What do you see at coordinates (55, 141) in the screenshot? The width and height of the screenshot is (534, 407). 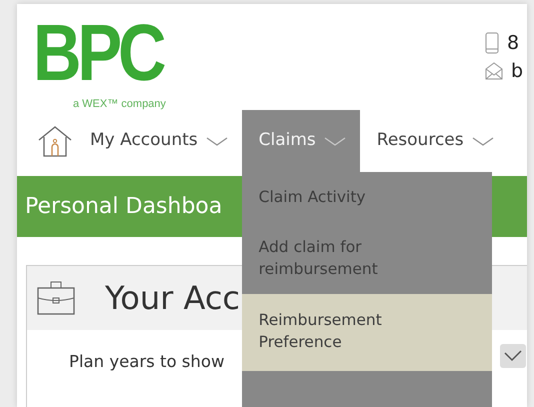 I see `home-icon` at bounding box center [55, 141].